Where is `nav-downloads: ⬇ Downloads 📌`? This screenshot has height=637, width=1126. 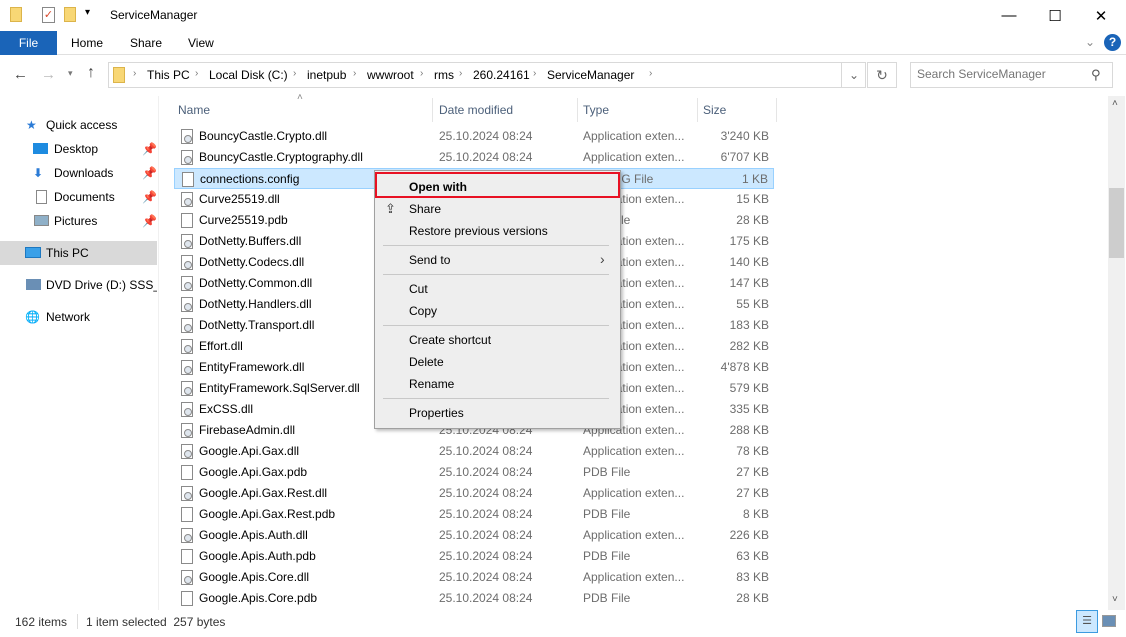 nav-downloads: ⬇ Downloads 📌 is located at coordinates (78, 173).